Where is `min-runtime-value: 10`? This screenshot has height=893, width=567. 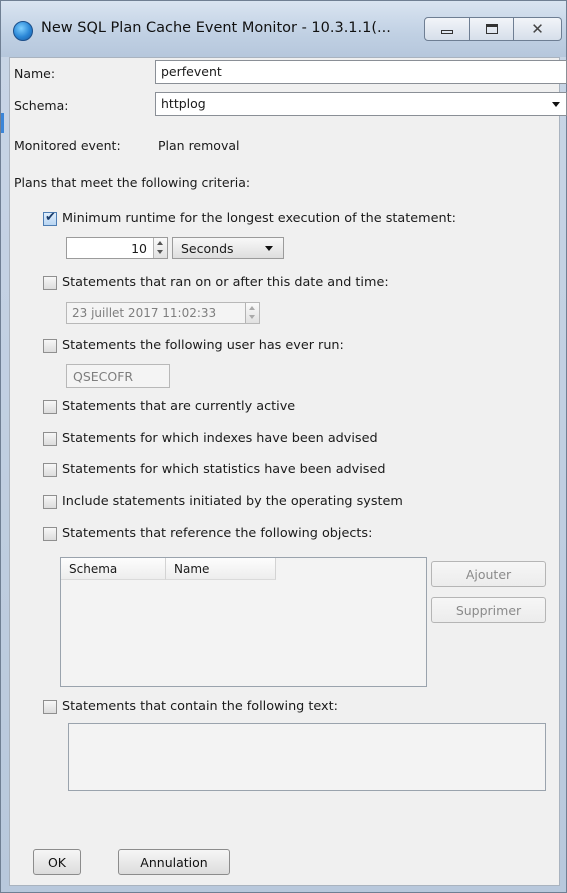
min-runtime-value: 10 is located at coordinates (139, 248).